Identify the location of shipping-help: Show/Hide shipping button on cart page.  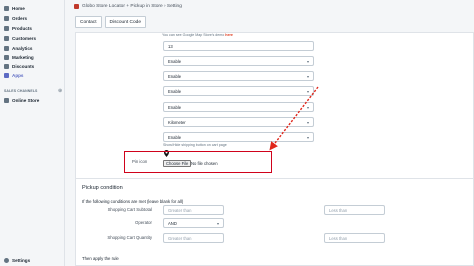
(195, 145).